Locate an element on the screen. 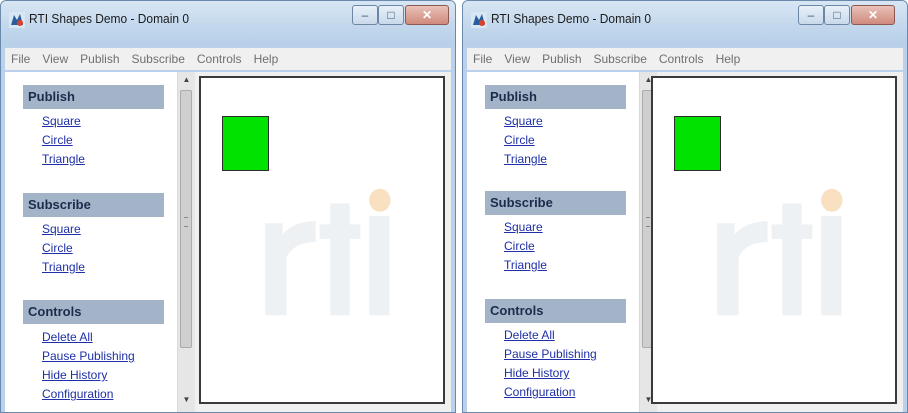 The height and width of the screenshot is (413, 908). sidebar-scrollbar: ▲ ▼ is located at coordinates (186, 242).